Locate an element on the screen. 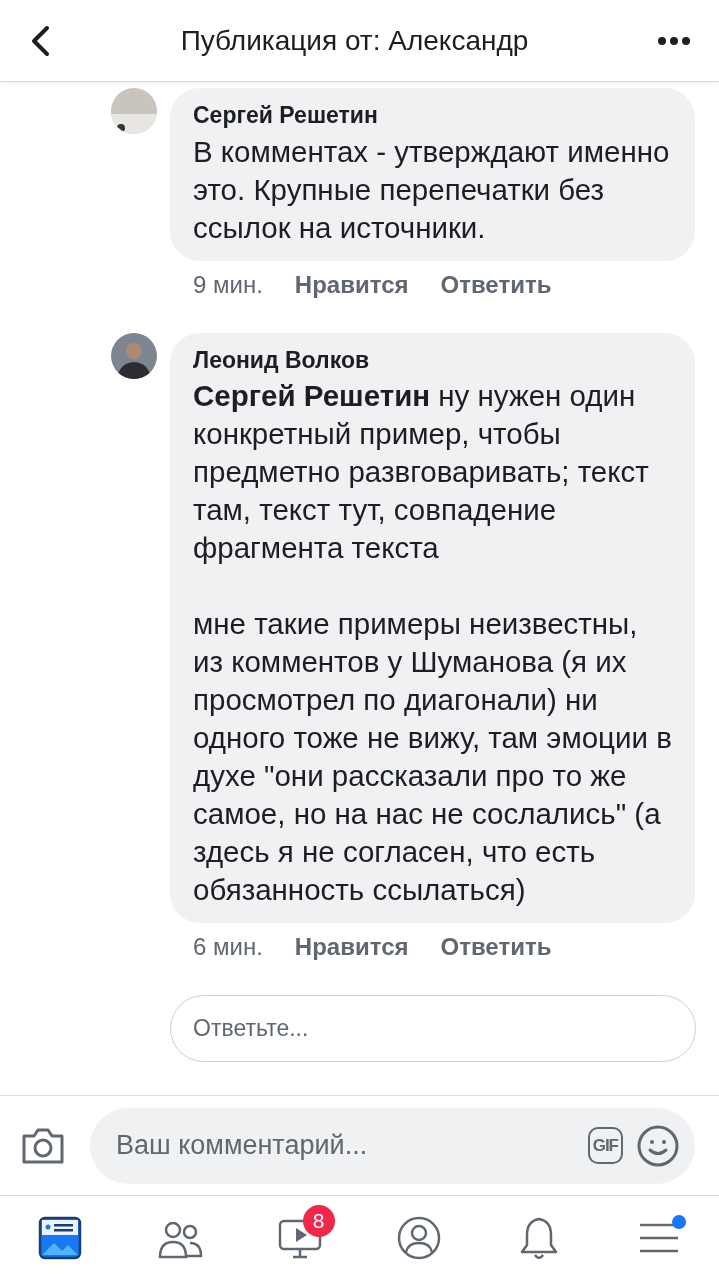 This screenshot has height=1280, width=719. gif-button: GIF is located at coordinates (605, 1145).